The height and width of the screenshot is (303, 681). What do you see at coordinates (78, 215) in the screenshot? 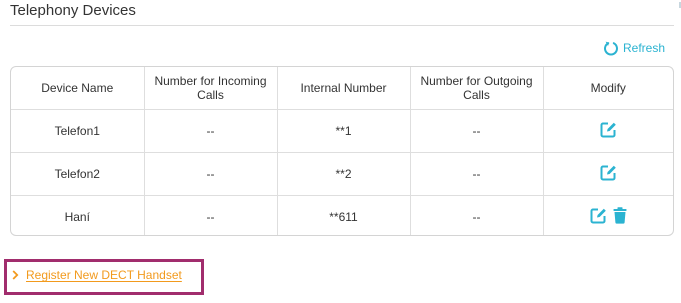
I see `device-name-cell: Haní` at bounding box center [78, 215].